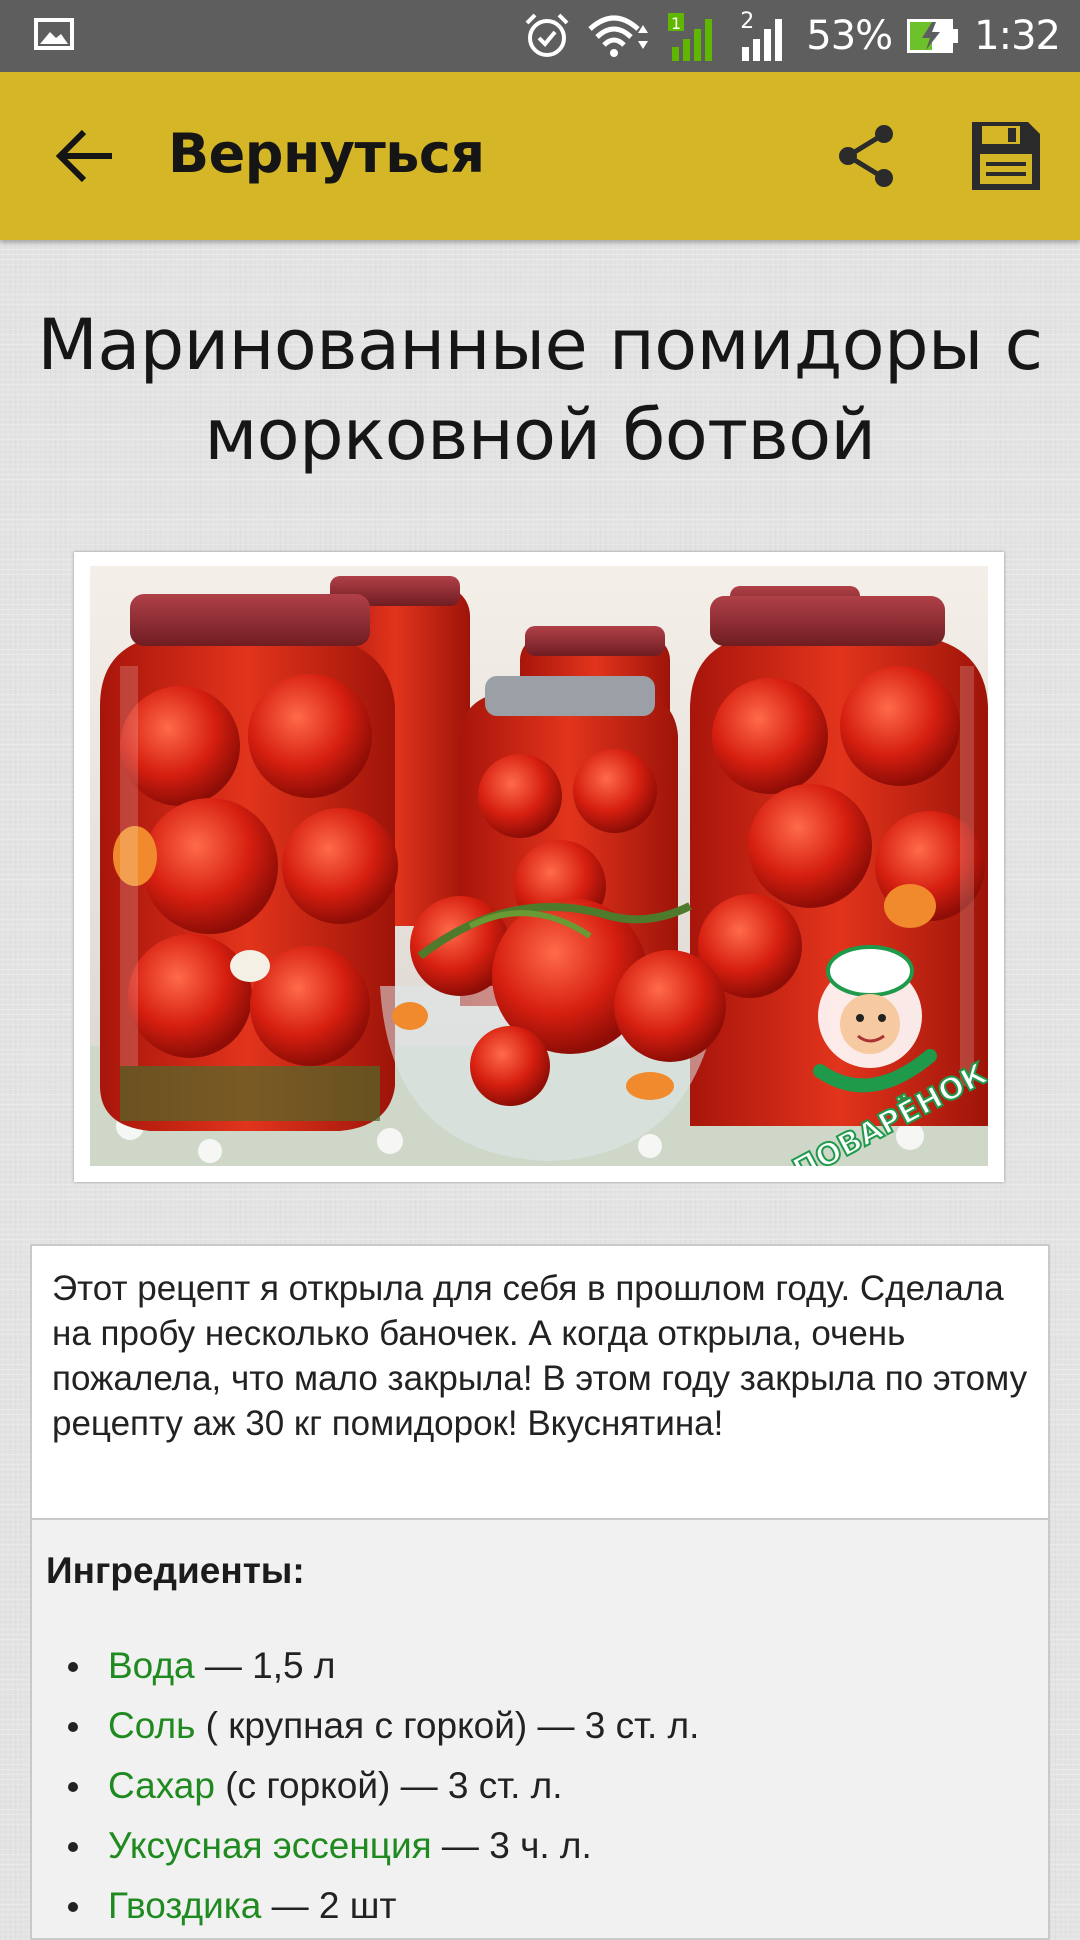 This screenshot has width=1080, height=1940. I want to click on wifi-icon, so click(619, 36).